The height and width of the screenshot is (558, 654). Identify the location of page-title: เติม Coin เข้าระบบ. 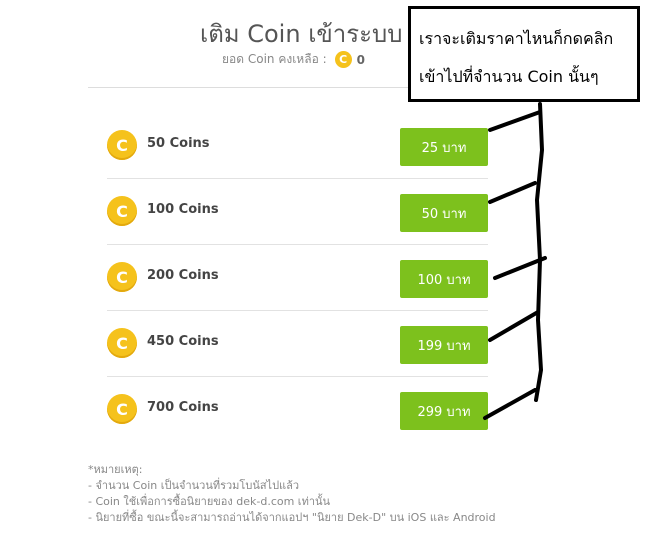
(301, 34).